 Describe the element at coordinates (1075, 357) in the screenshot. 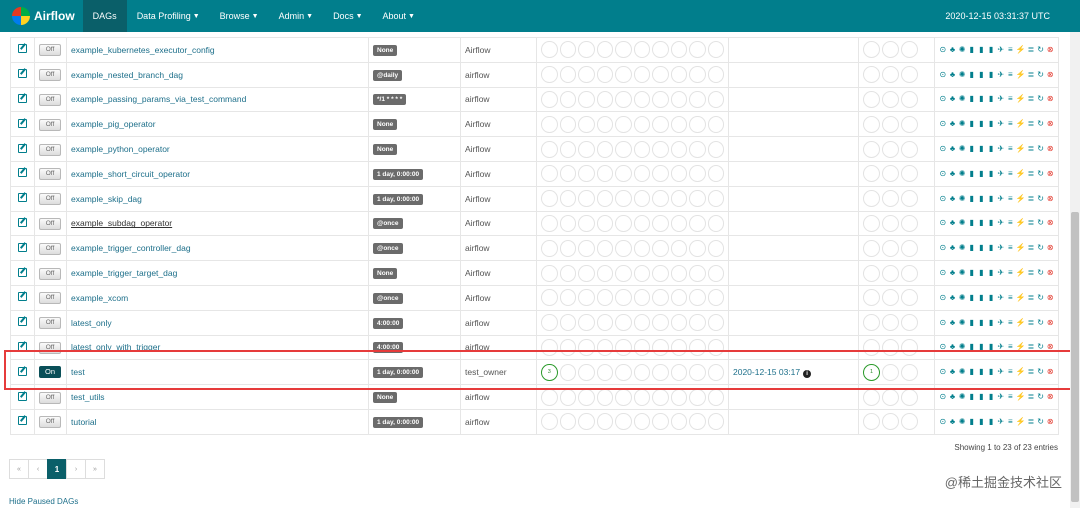

I see `scrollbar-thumb` at that location.